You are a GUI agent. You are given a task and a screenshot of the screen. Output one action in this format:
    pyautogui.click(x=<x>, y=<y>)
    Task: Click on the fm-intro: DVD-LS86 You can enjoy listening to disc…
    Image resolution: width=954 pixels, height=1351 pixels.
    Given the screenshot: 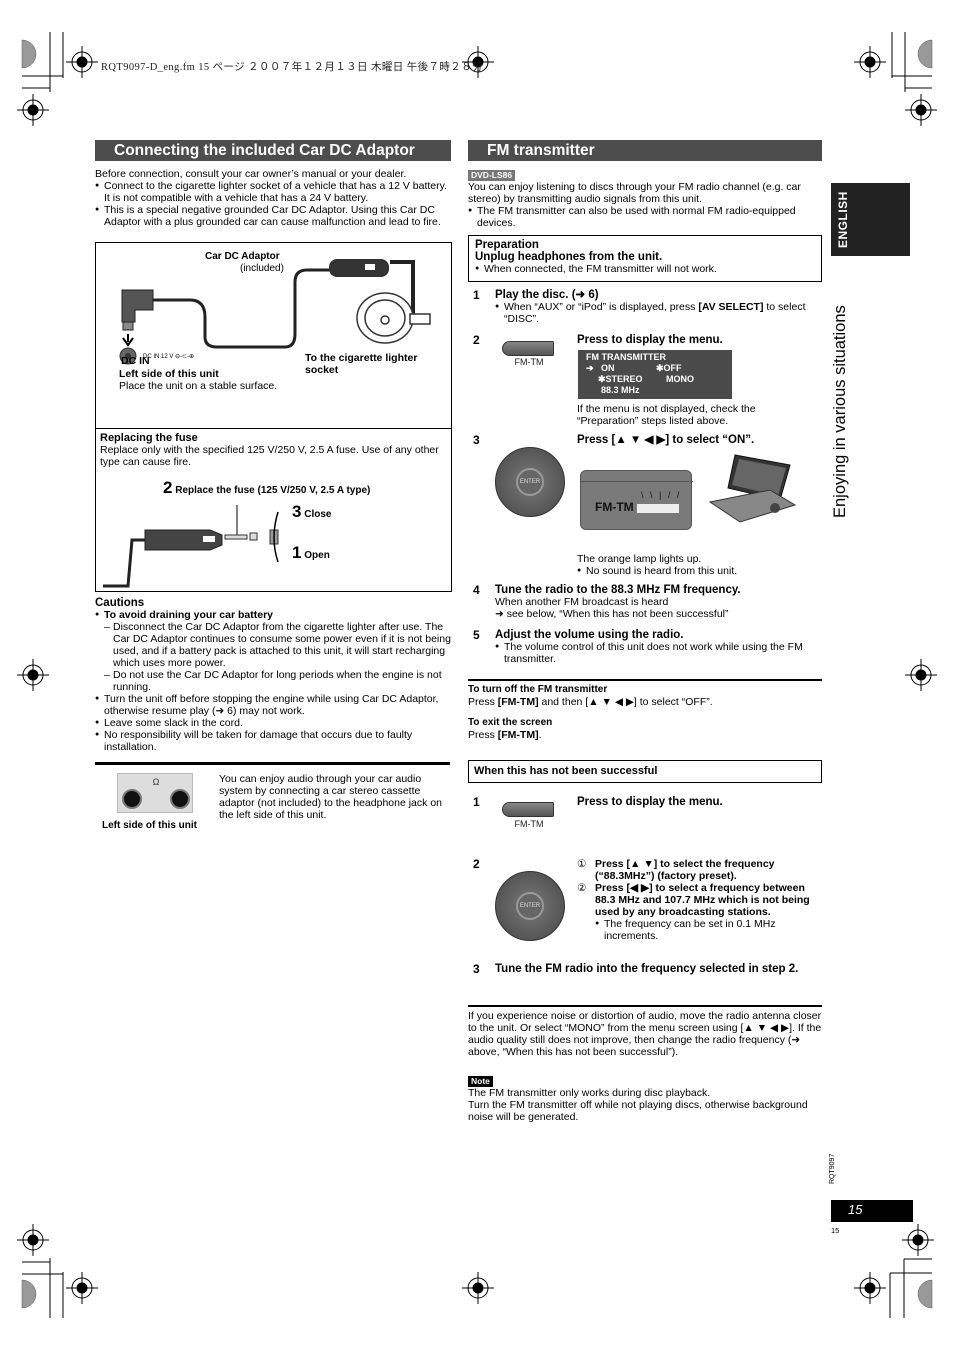 What is the action you would take?
    pyautogui.click(x=646, y=199)
    